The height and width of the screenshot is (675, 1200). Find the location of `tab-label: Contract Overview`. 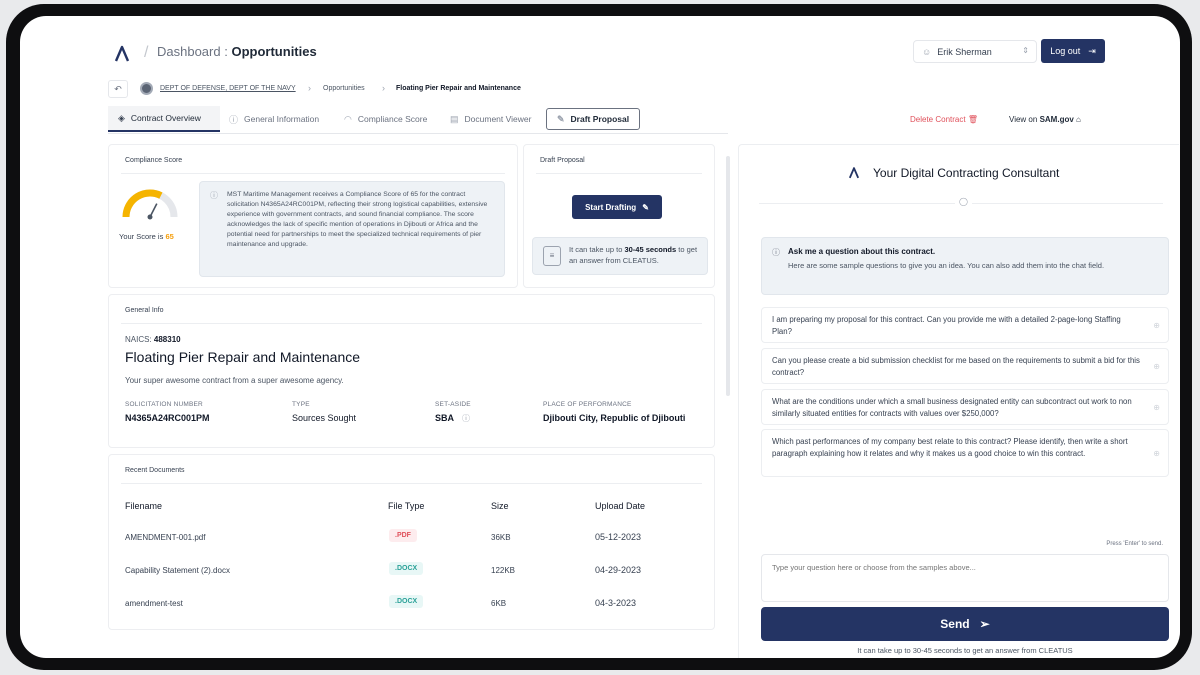

tab-label: Contract Overview is located at coordinates (165, 118).